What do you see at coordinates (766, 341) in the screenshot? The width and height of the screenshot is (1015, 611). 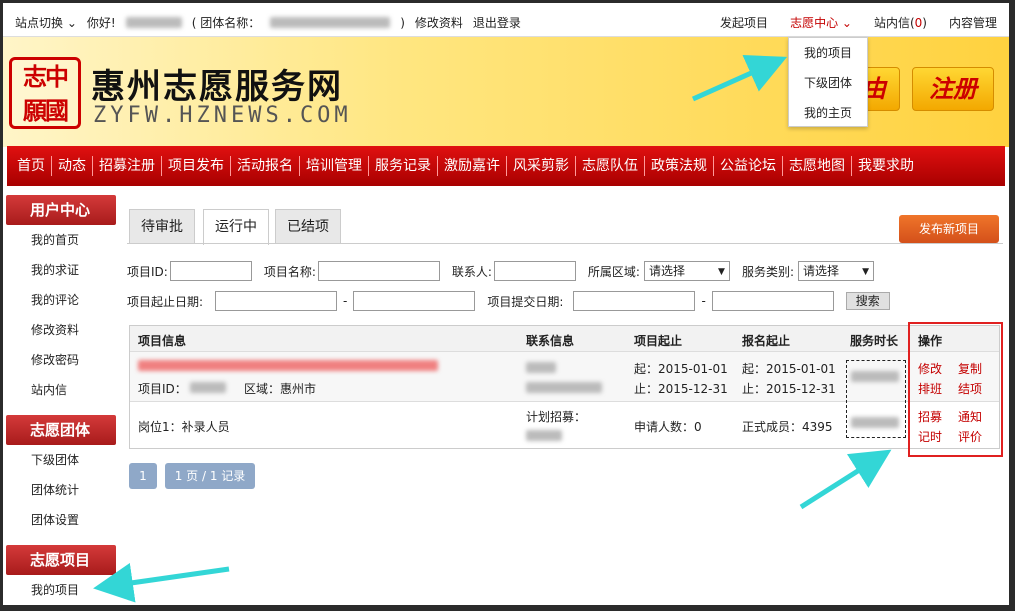 I see `col-signup-period: 报名起止` at bounding box center [766, 341].